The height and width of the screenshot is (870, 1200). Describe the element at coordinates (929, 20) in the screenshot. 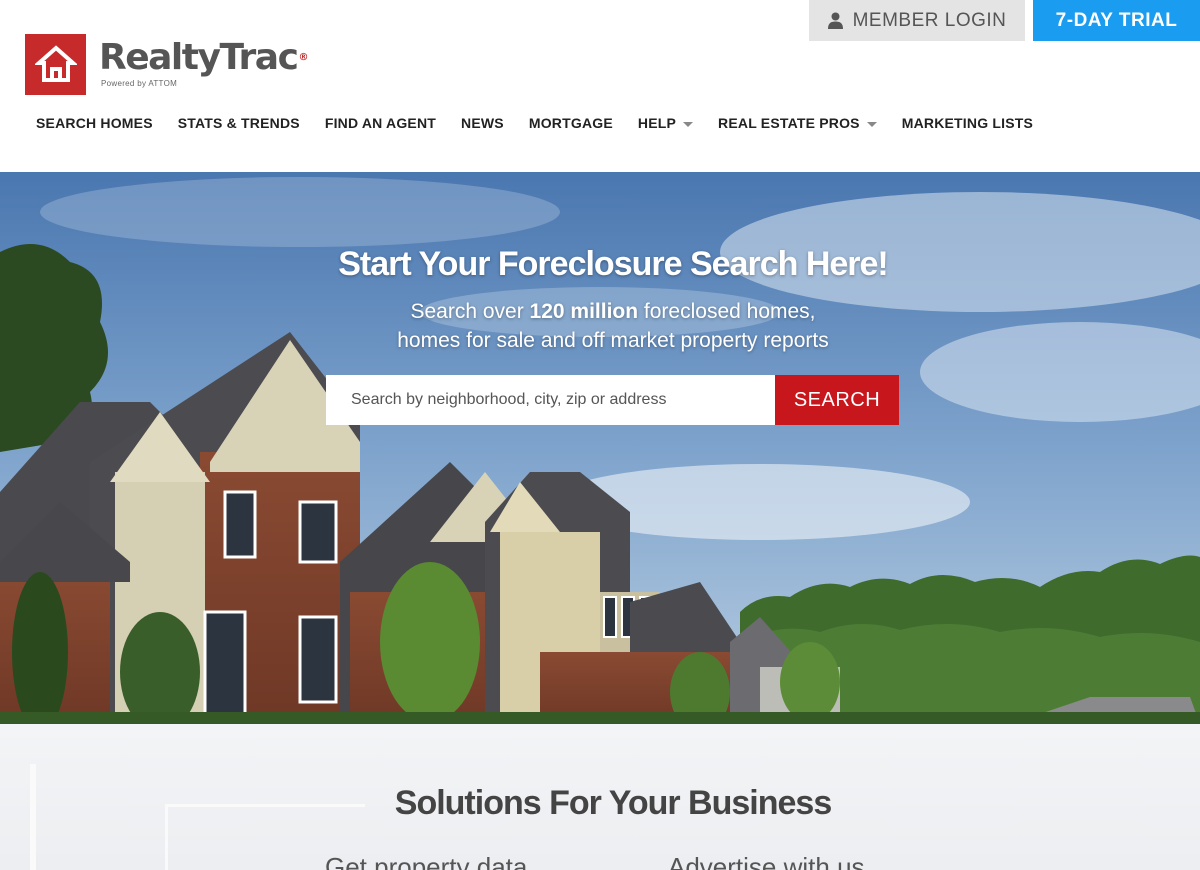

I see `member-login-label: MEMBER LOGIN` at that location.